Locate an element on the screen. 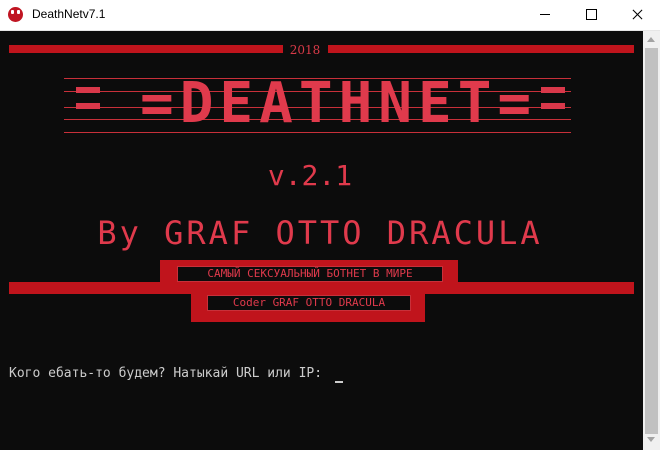 The height and width of the screenshot is (450, 660). text-cursor is located at coordinates (339, 382).